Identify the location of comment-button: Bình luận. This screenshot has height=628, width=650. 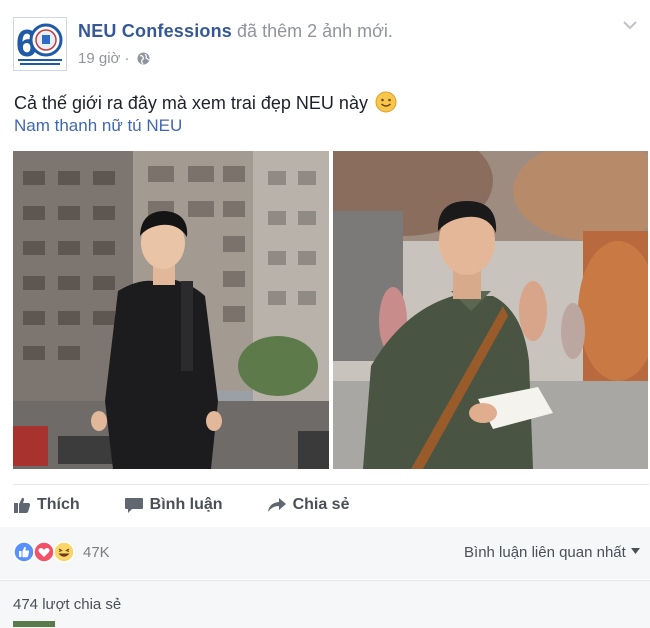
(173, 505).